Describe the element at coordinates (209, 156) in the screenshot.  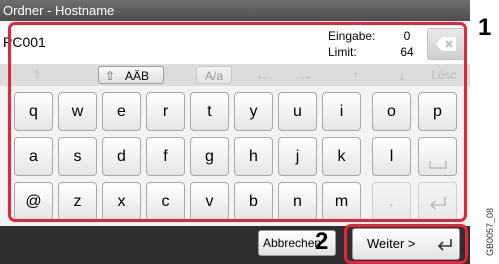
I see `key-g: g` at that location.